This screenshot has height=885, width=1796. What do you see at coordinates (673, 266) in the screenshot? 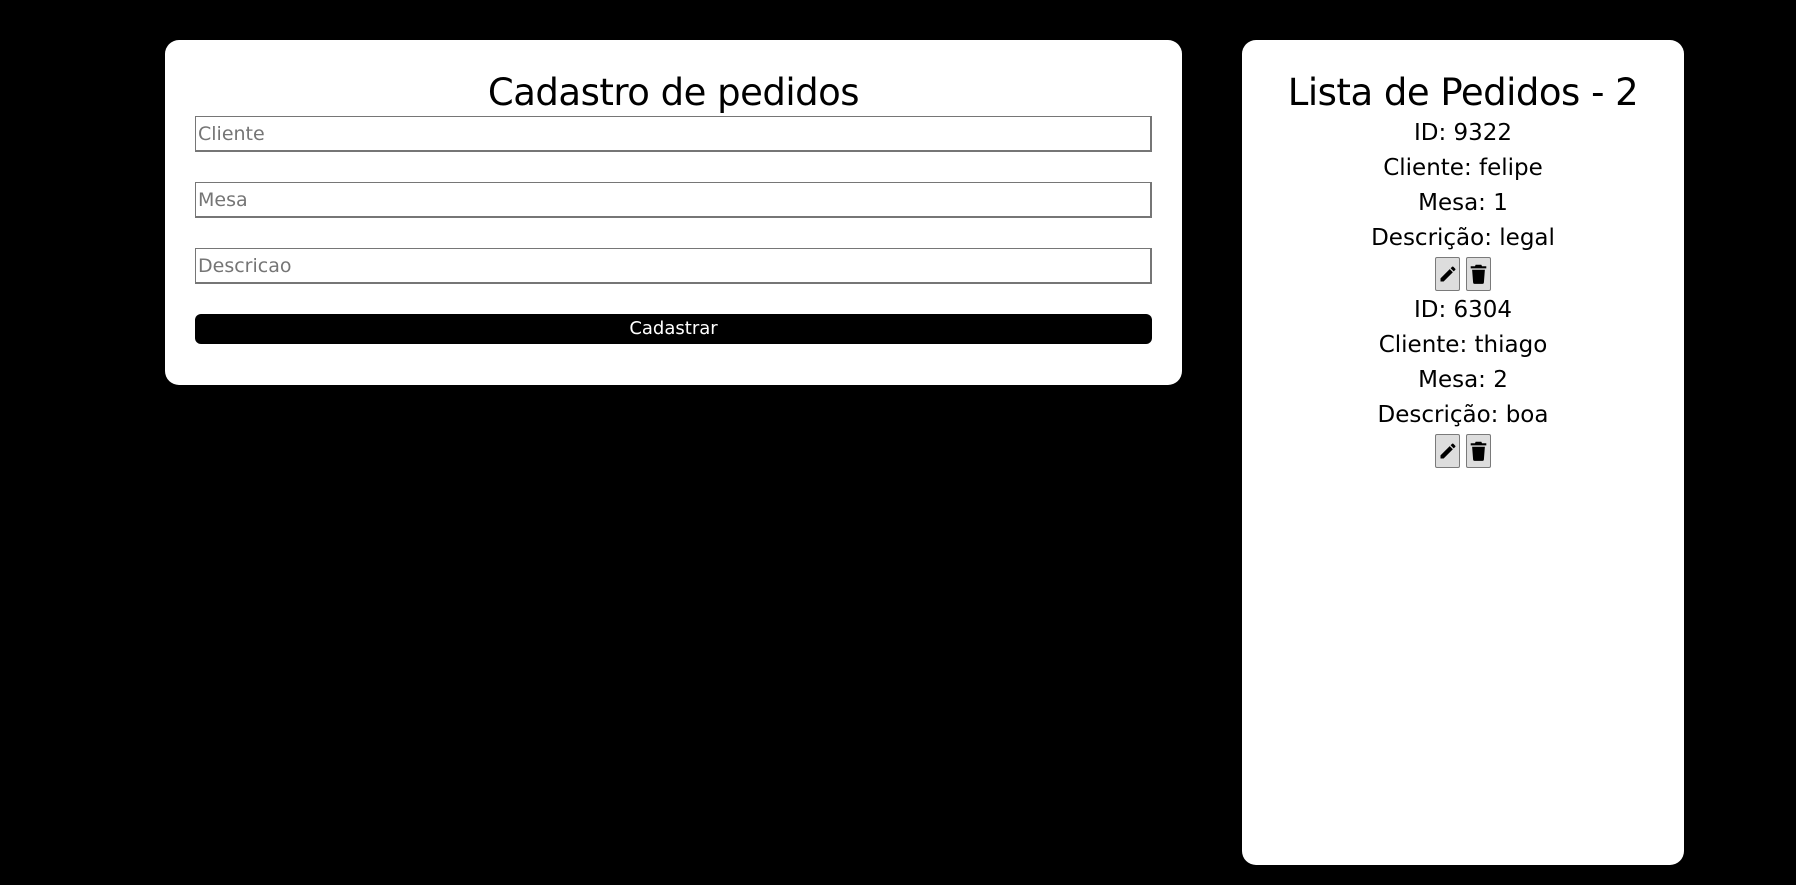
I see `descricao-input` at bounding box center [673, 266].